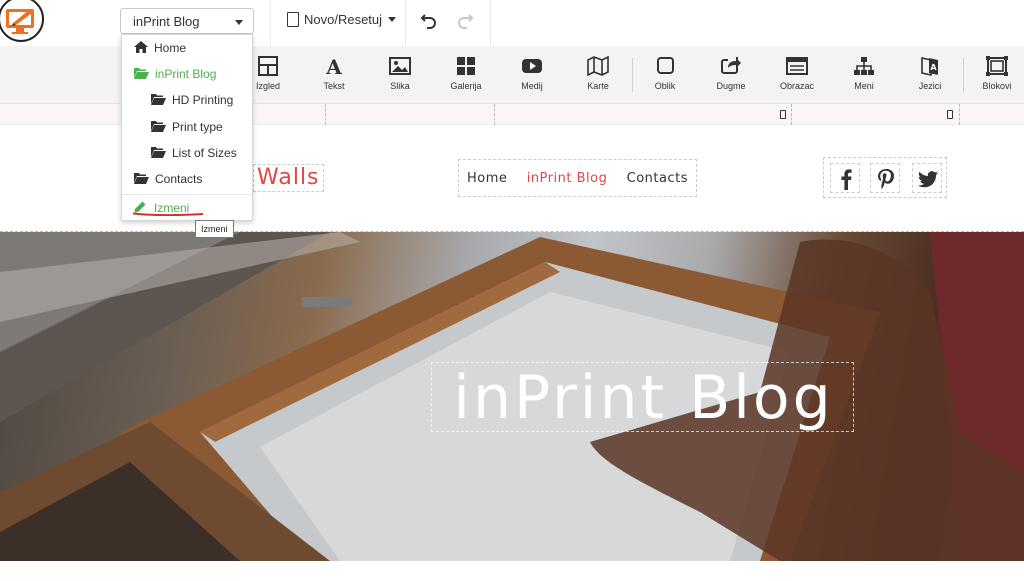  I want to click on tool-label: Dugme, so click(731, 86).